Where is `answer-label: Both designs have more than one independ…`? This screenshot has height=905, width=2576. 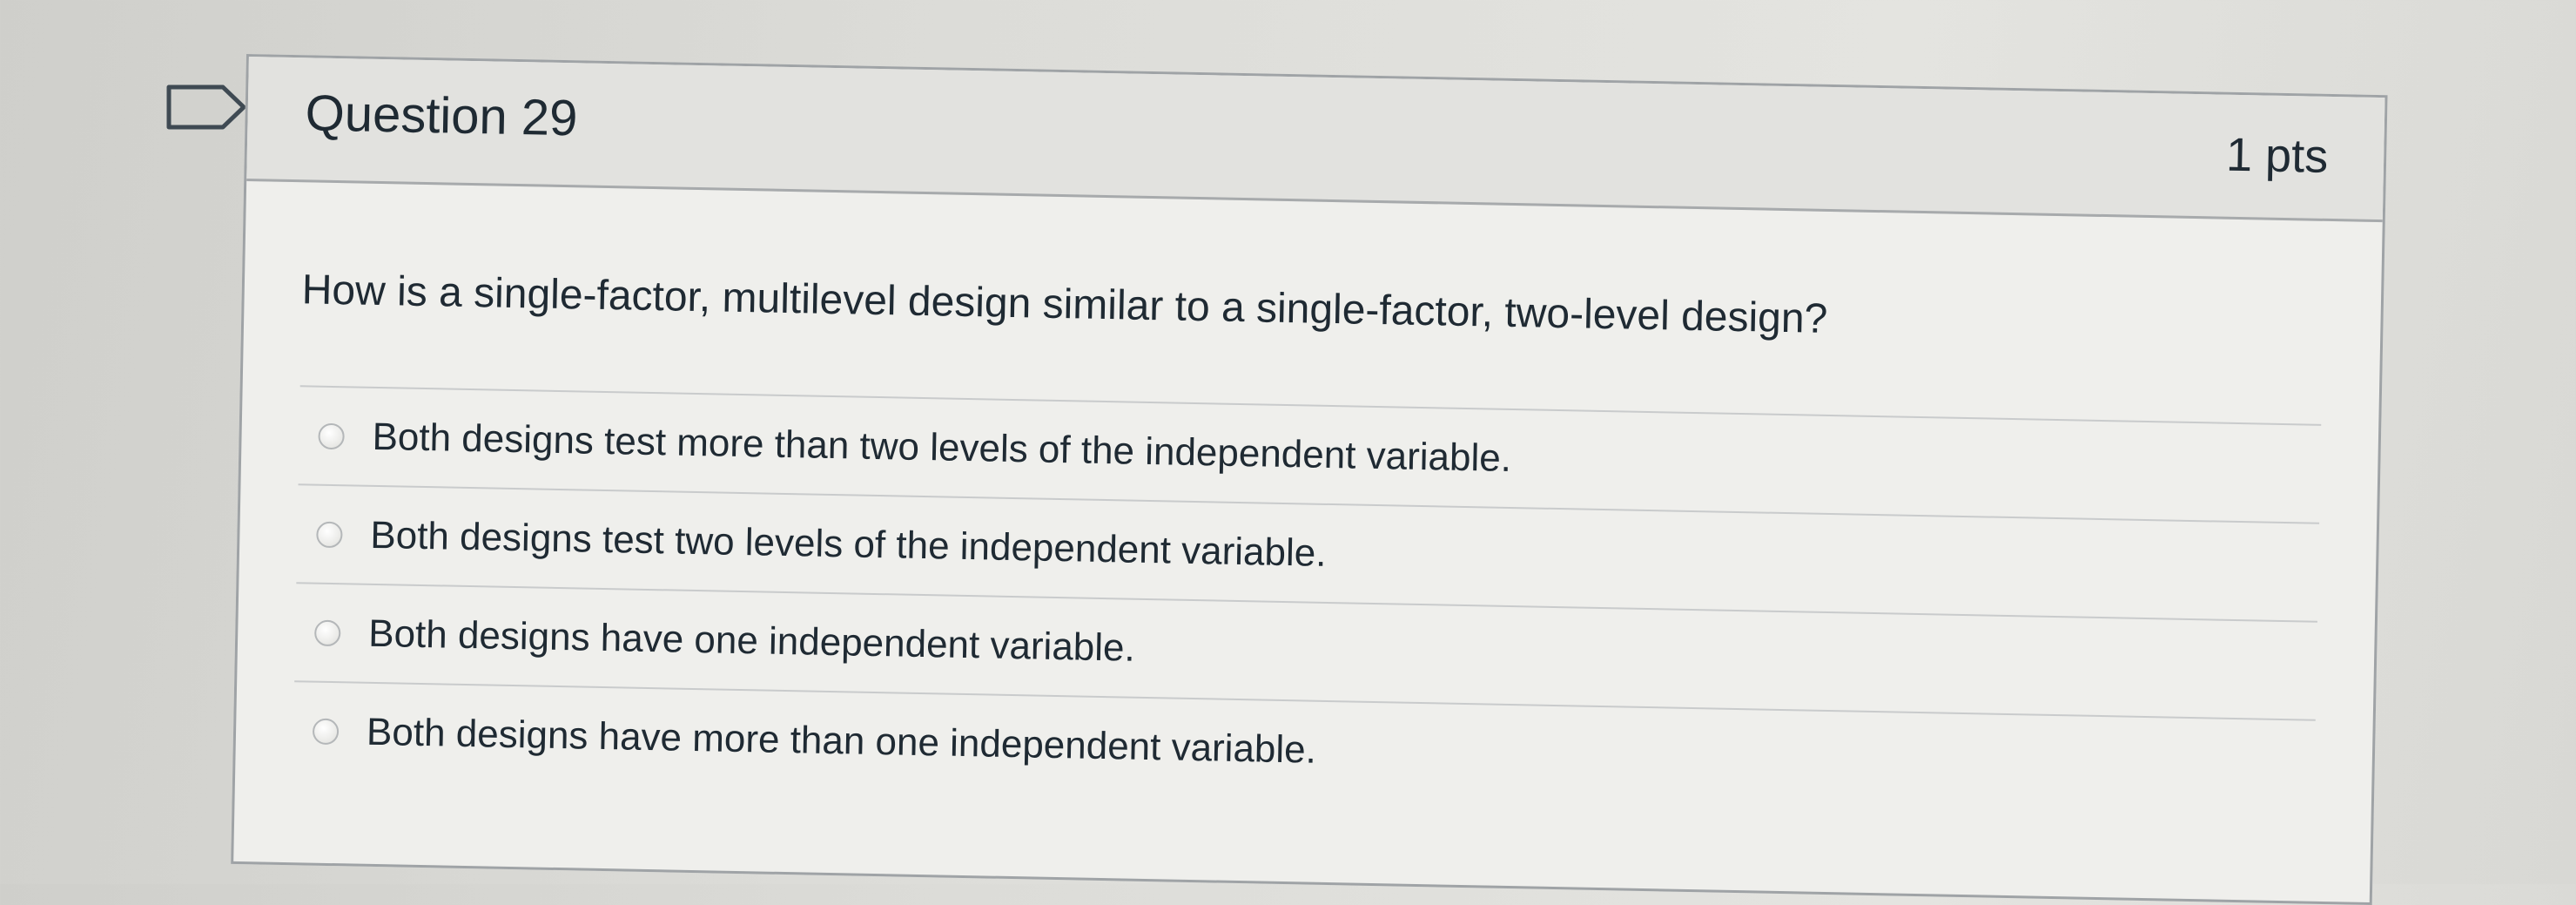 answer-label: Both designs have more than one independ… is located at coordinates (841, 741).